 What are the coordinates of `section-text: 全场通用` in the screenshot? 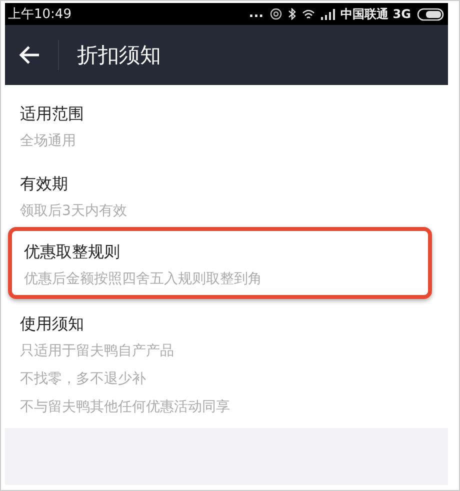 It's located at (48, 141).